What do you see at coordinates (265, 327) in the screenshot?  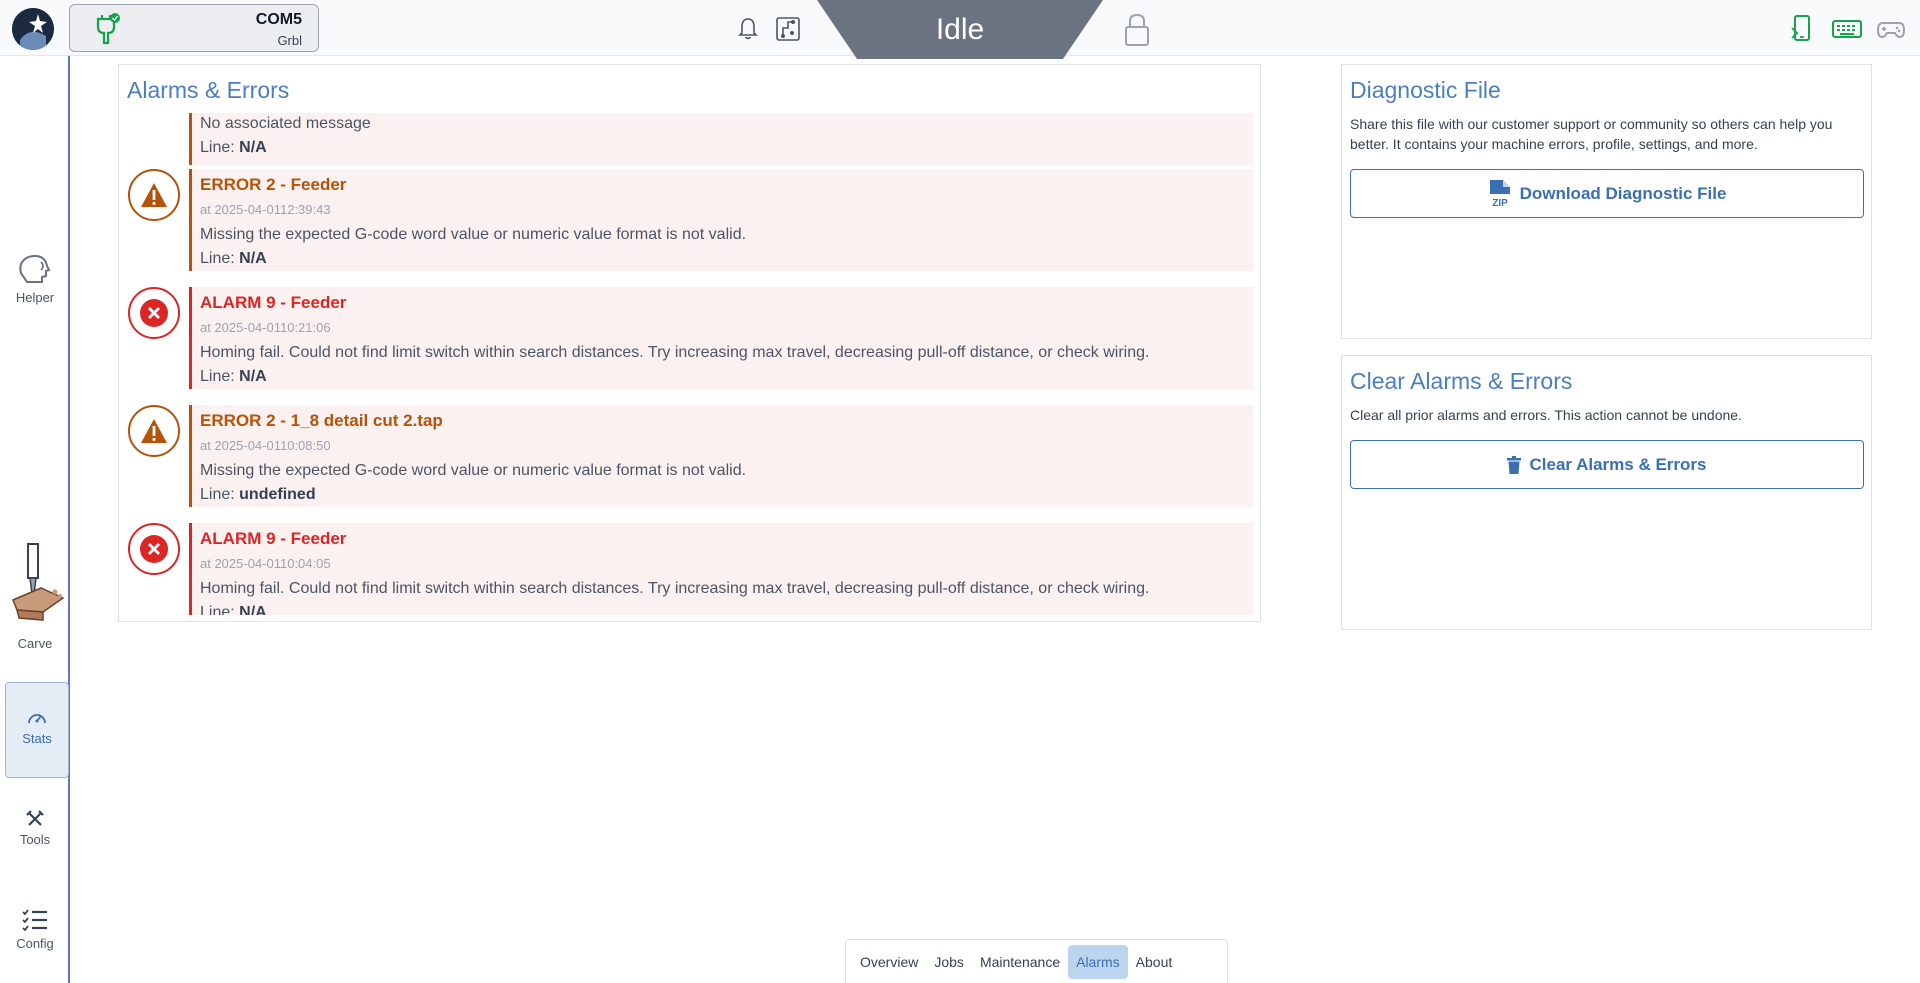 I see `alarm-timestamp: at 2025-04-0110:21:06` at bounding box center [265, 327].